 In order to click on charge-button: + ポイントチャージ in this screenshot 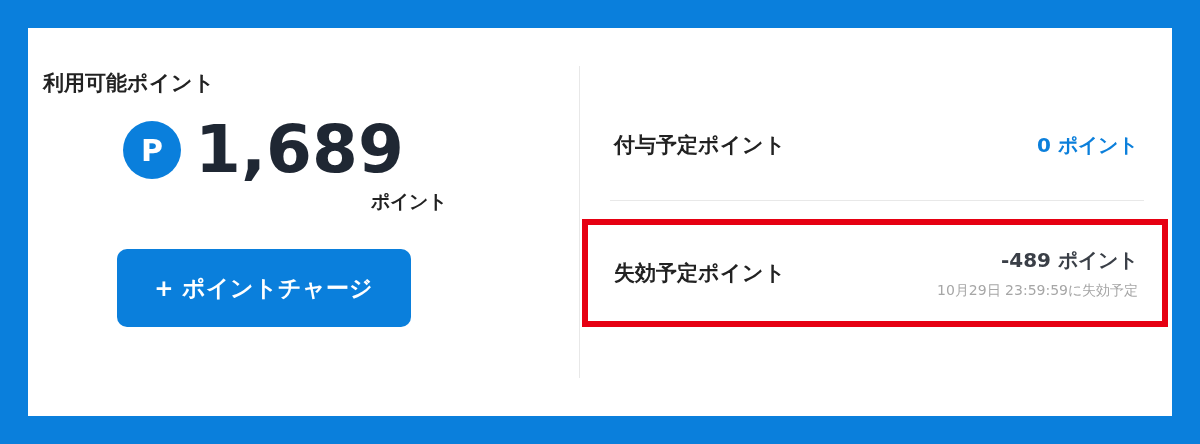, I will do `click(263, 288)`.